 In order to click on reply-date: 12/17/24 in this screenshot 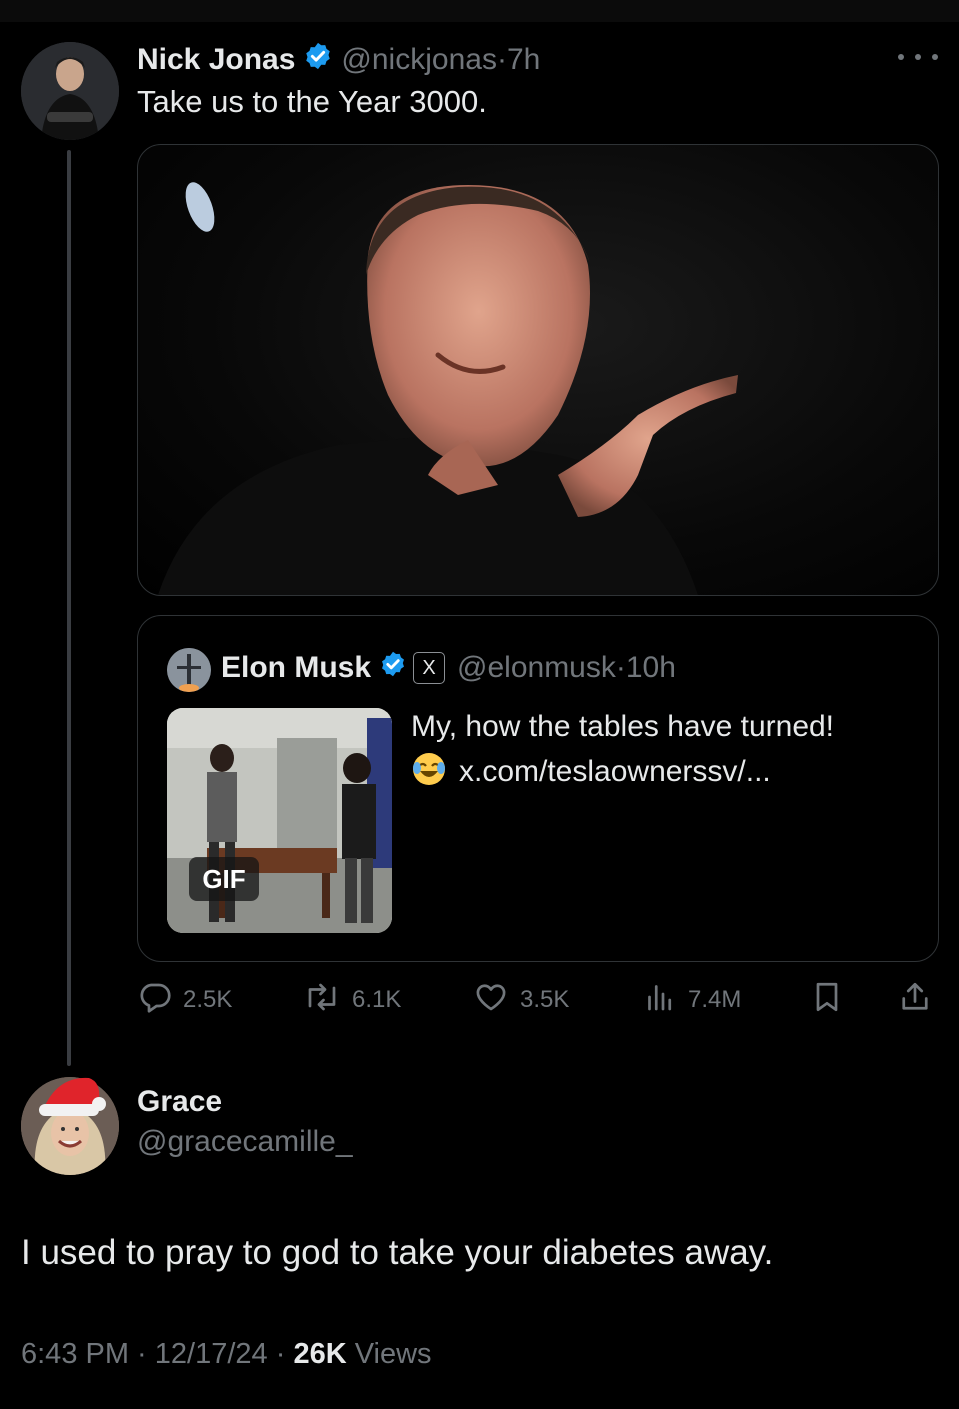, I will do `click(211, 1354)`.